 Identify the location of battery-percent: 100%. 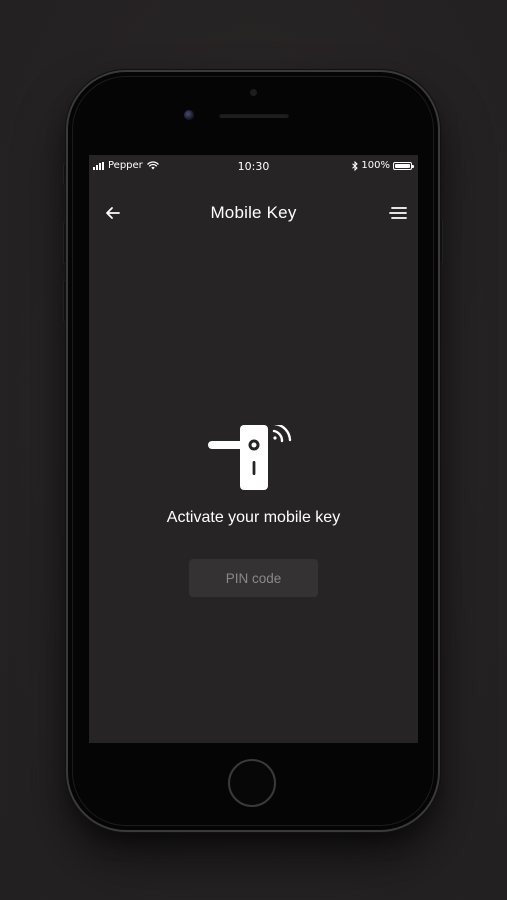
(375, 165).